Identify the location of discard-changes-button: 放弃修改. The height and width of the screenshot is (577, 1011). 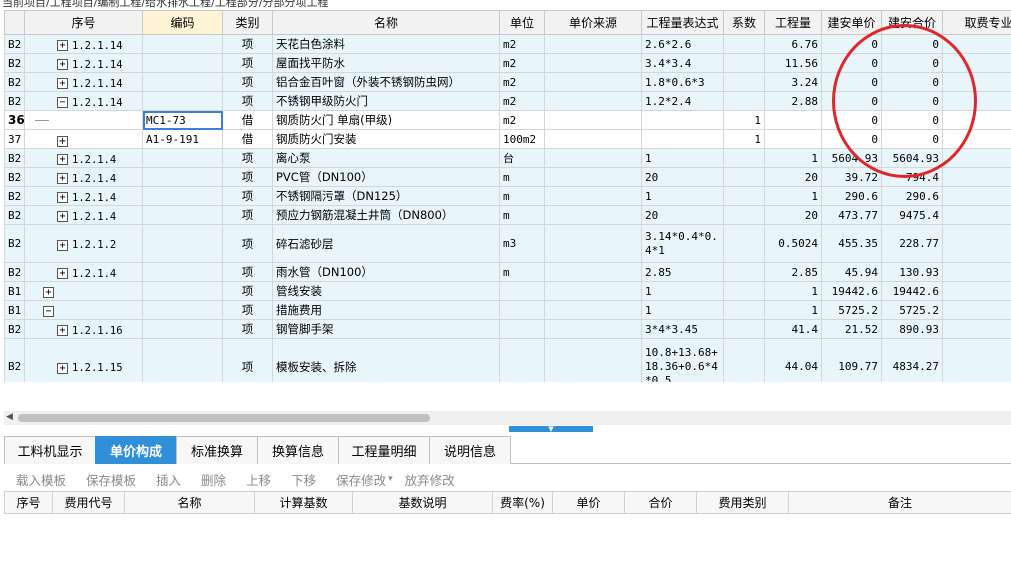
(430, 479).